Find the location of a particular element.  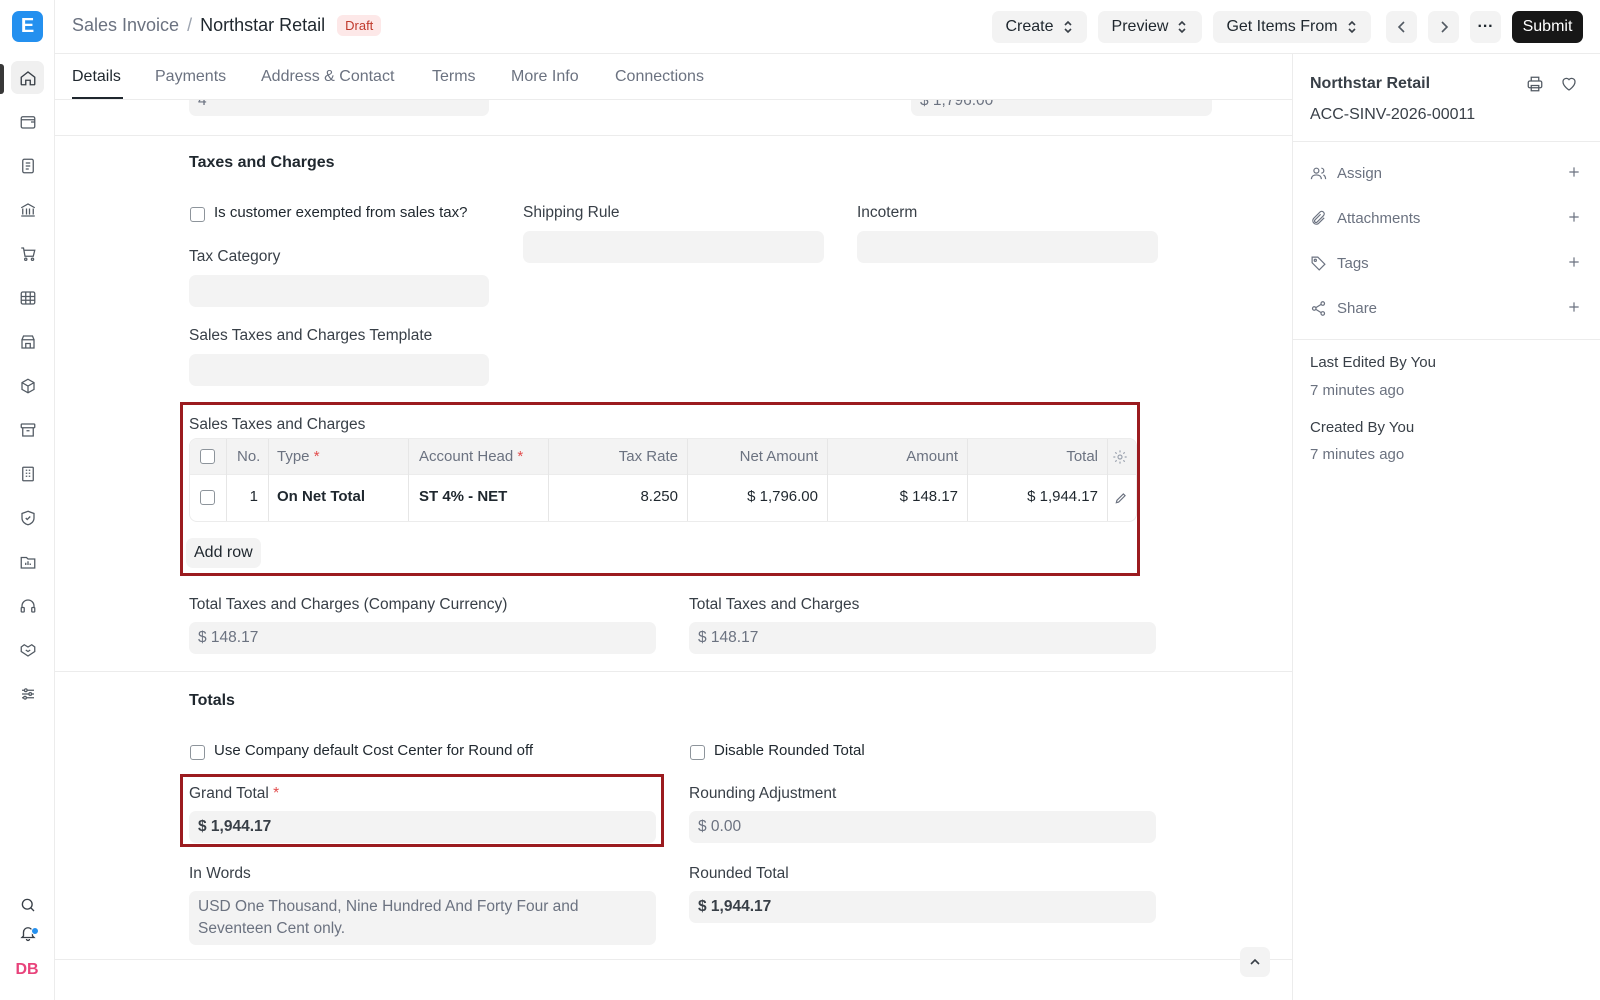

exempt-label: Is customer exempted from sales tax? is located at coordinates (341, 212).